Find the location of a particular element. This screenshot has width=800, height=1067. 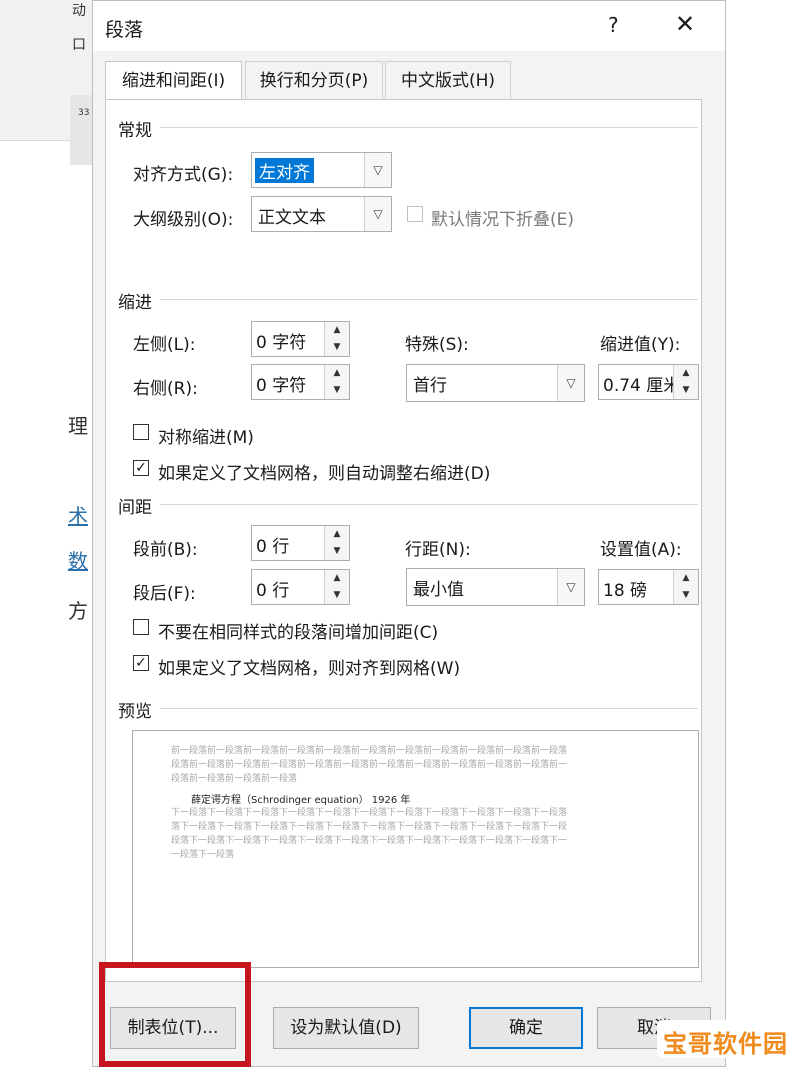

watermark-text: 宝哥软件园 is located at coordinates (725, 1044).